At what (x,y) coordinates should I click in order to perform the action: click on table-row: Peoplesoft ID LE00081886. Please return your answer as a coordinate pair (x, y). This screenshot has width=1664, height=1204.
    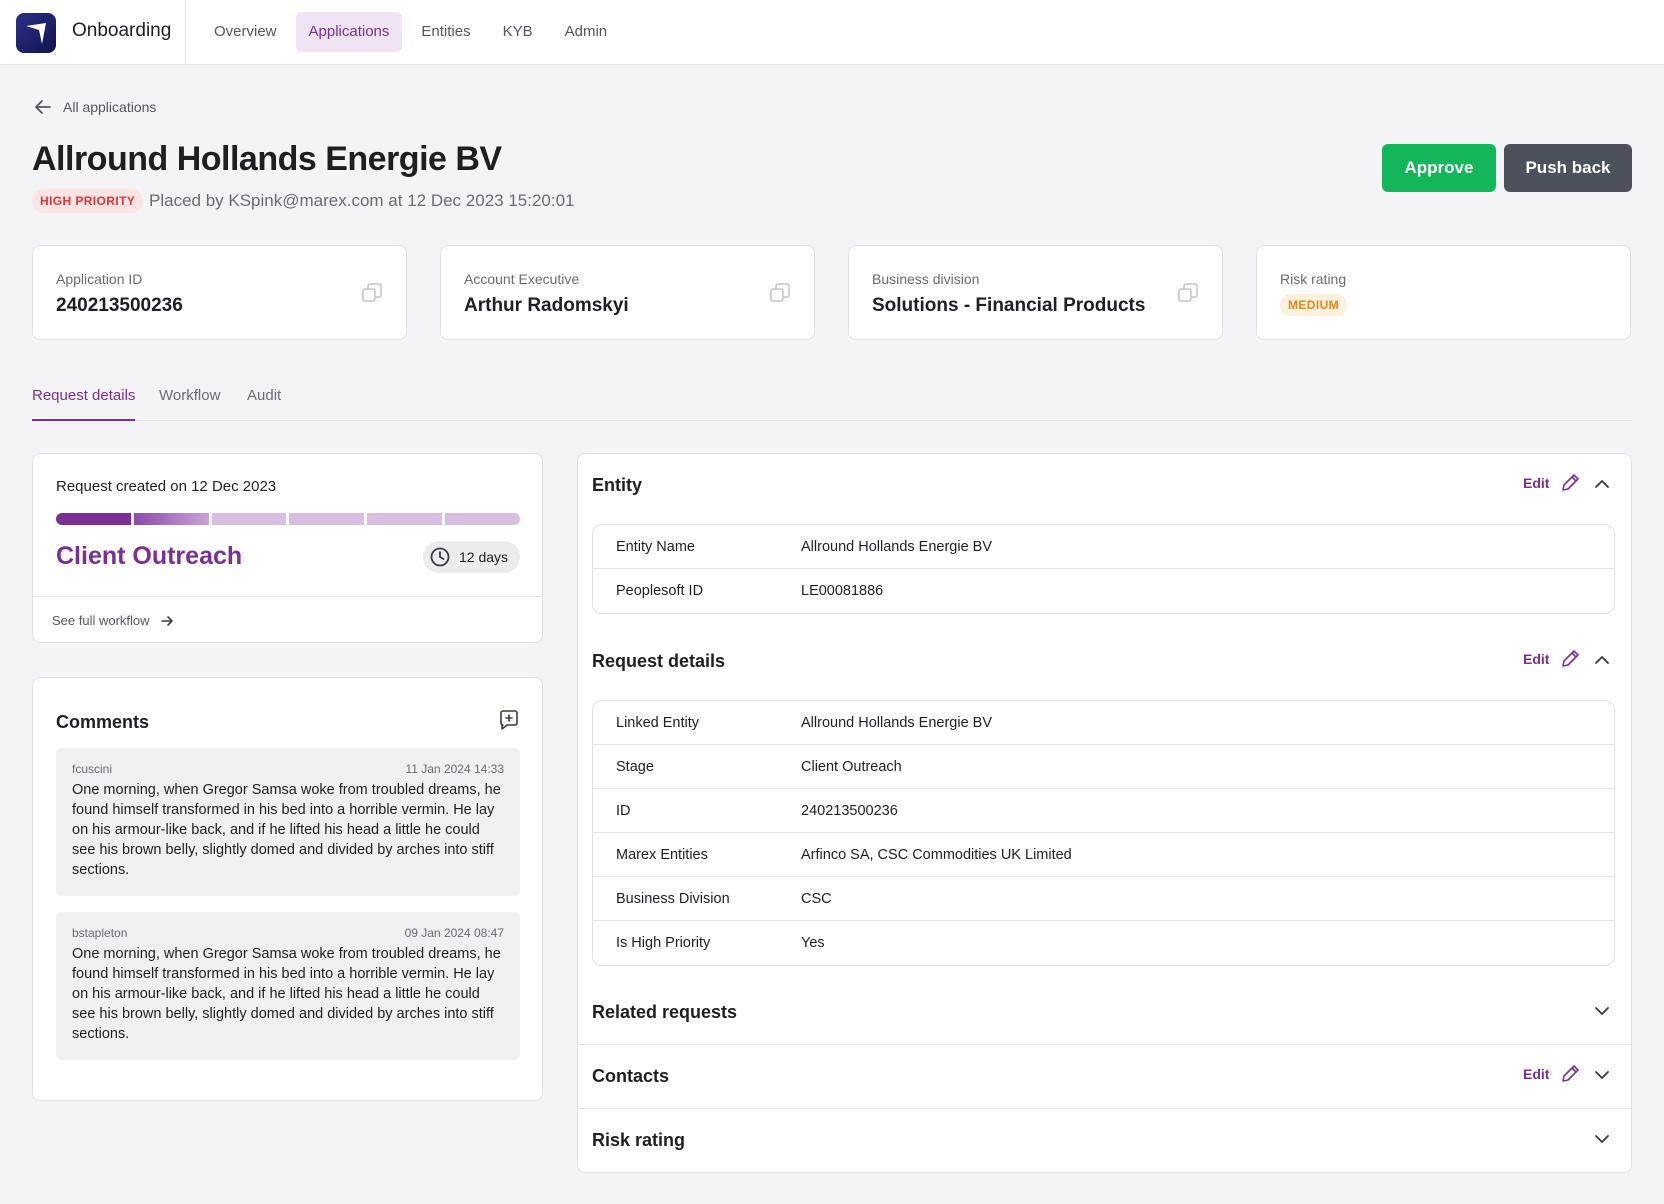
    Looking at the image, I should click on (1103, 591).